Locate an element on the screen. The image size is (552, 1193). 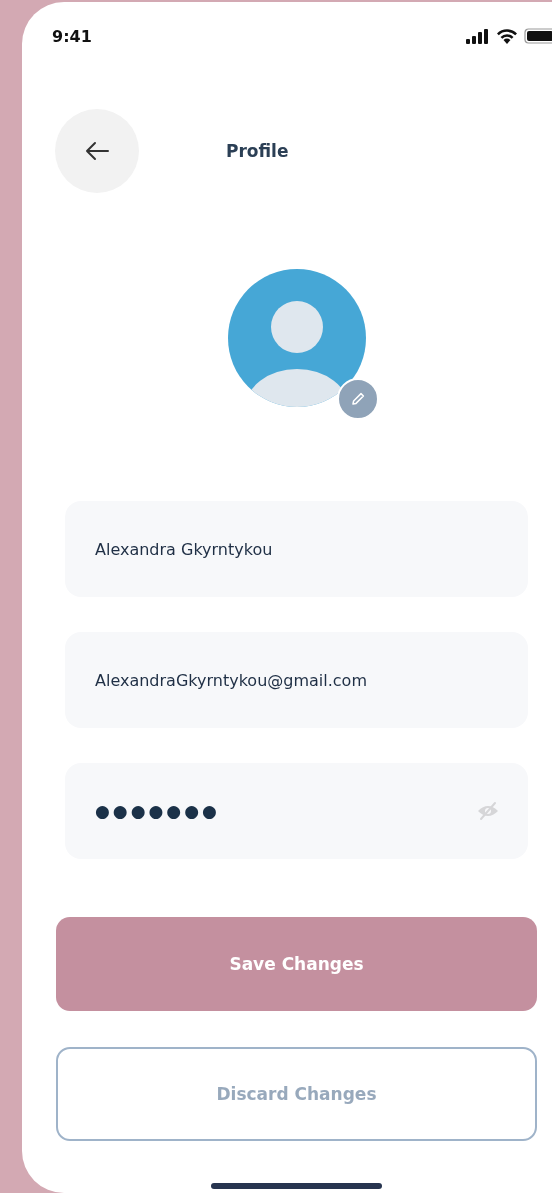
eye-slash-icon is located at coordinates (488, 811).